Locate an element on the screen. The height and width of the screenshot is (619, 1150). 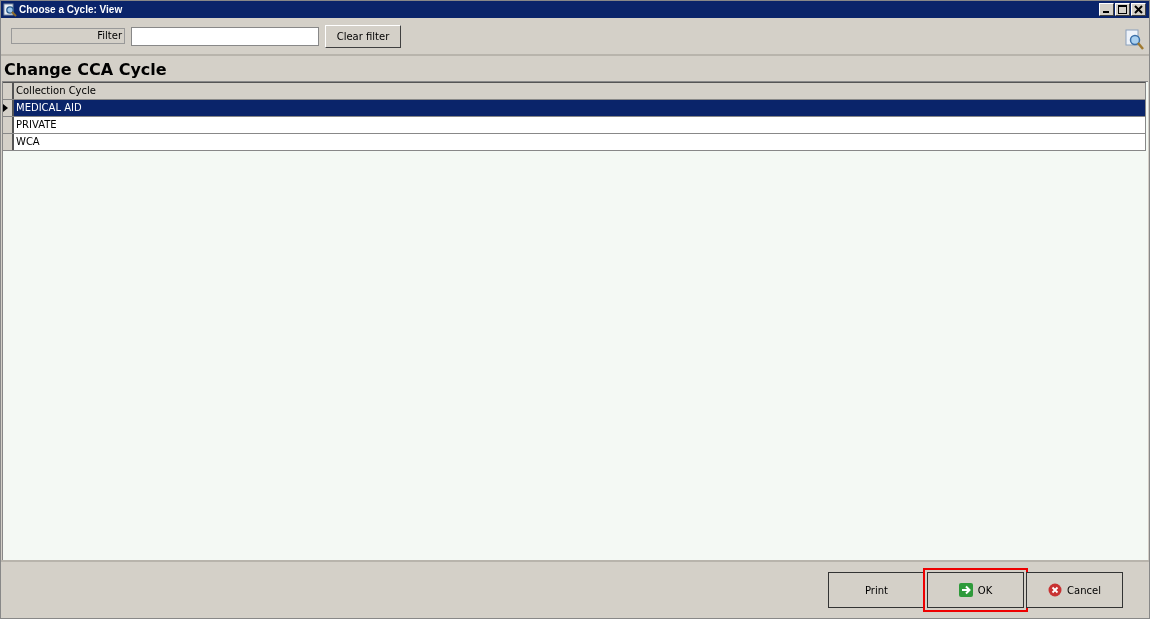
table-cell-text: WCA is located at coordinates (27, 142).